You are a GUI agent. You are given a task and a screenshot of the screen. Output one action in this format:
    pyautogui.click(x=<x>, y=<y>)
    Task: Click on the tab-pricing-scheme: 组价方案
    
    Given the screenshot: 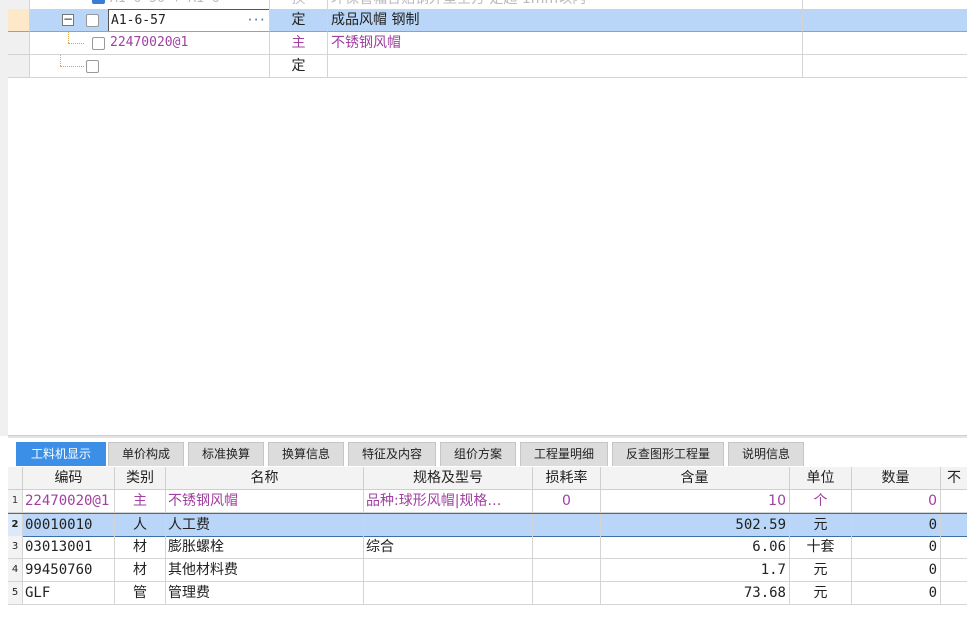 What is the action you would take?
    pyautogui.click(x=478, y=454)
    